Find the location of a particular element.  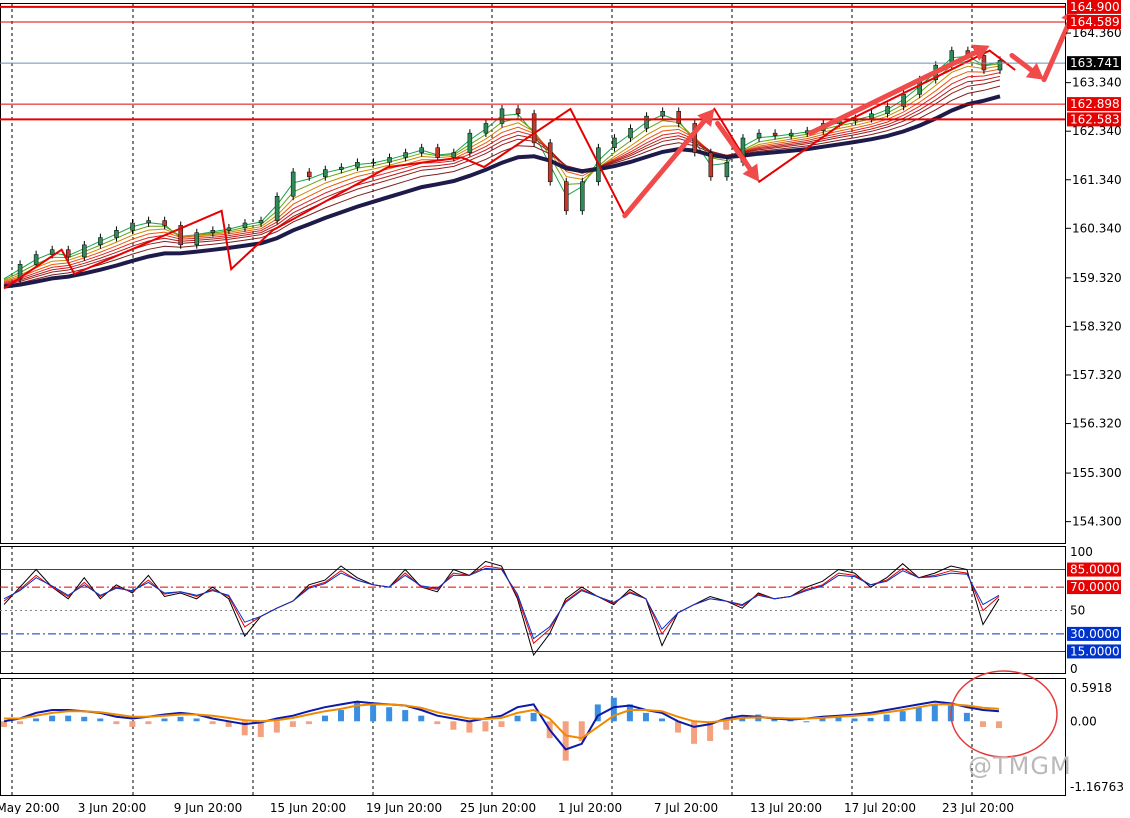

watermark-logo: @TMGM is located at coordinates (1020, 766).